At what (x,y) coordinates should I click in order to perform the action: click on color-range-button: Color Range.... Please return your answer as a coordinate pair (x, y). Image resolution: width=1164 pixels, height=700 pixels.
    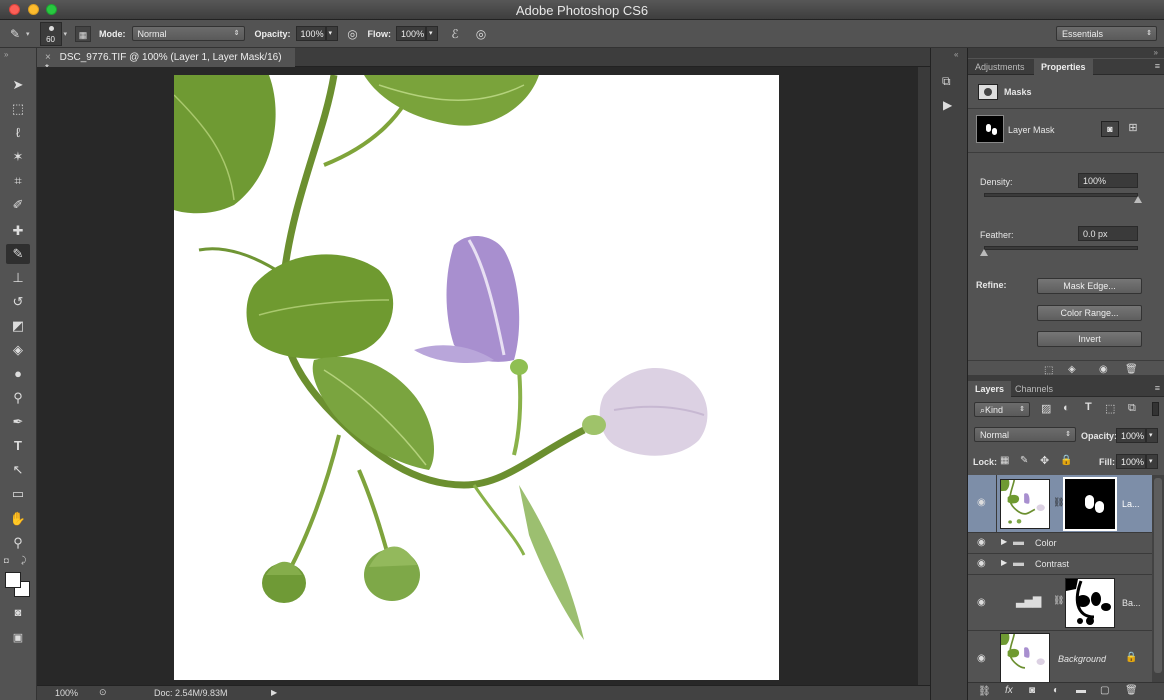
    Looking at the image, I should click on (1089, 313).